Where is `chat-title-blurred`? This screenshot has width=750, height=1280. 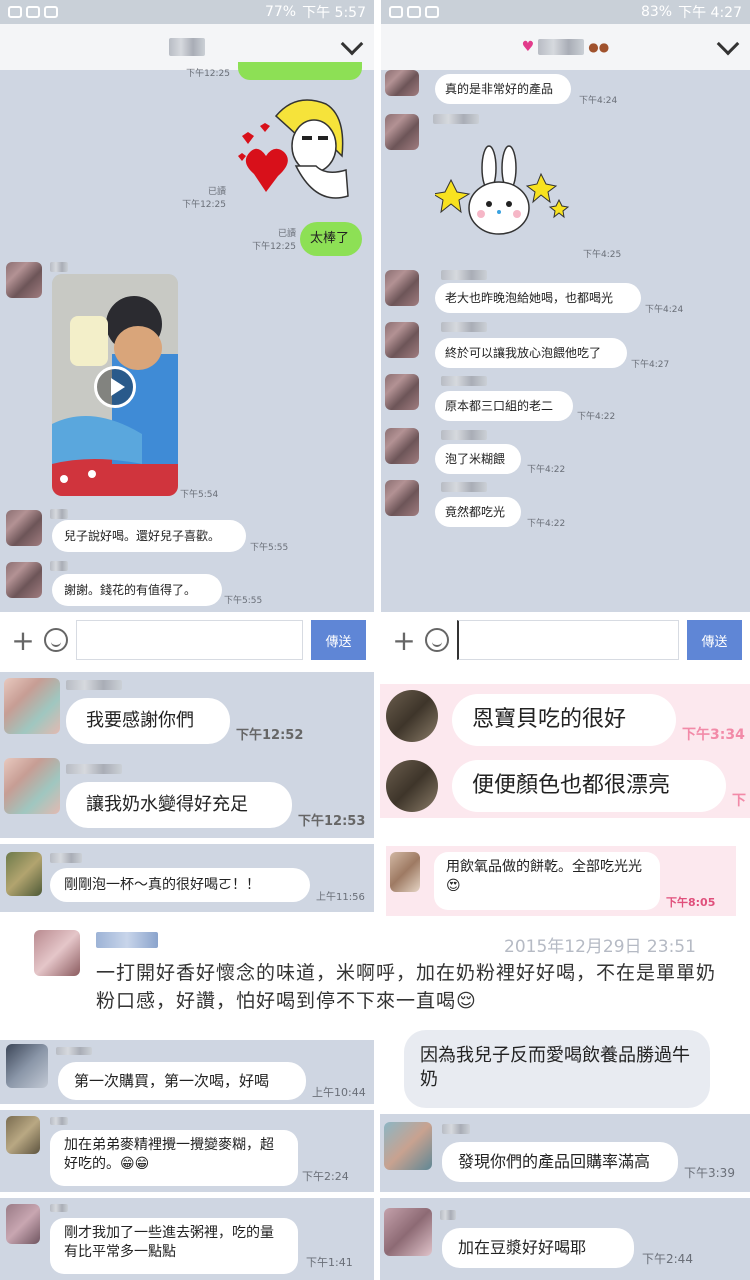
chat-title-blurred is located at coordinates (187, 47).